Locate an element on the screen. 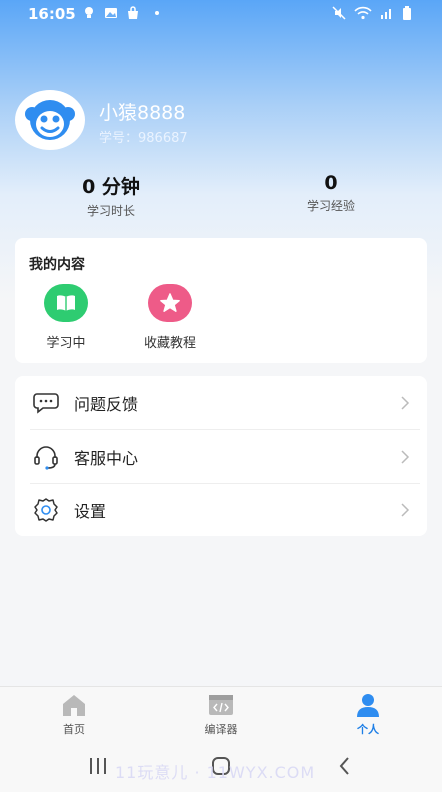 This screenshot has width=442, height=792. monkey-avatar-icon is located at coordinates (50, 120).